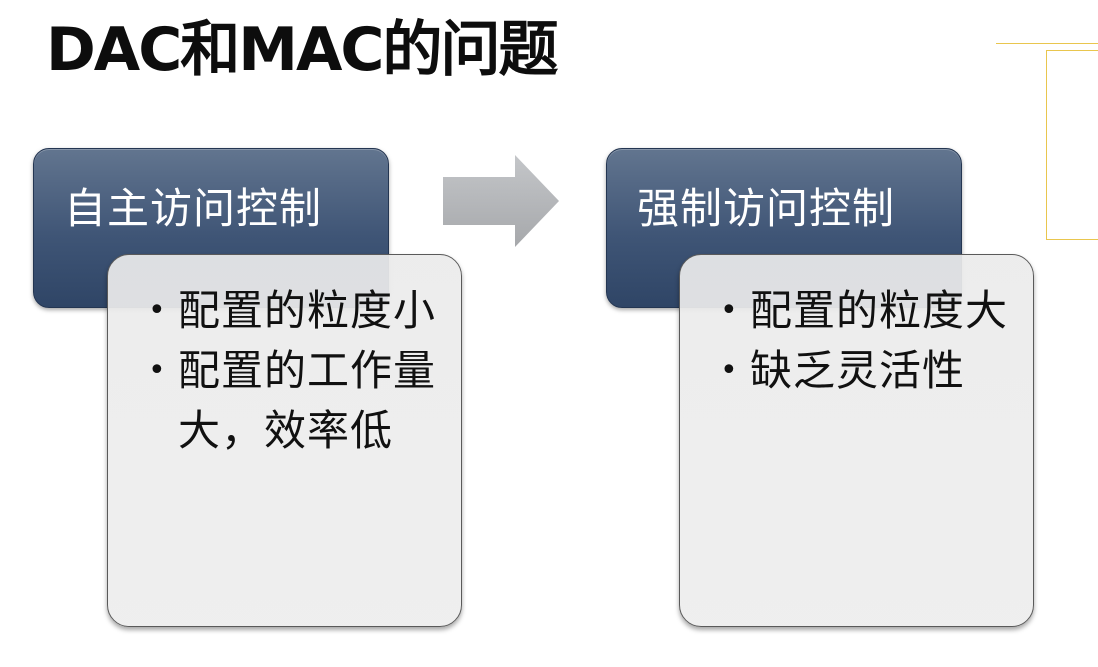 The image size is (1098, 667). What do you see at coordinates (766, 208) in the screenshot?
I see `mac-header-label: 强制访问控制` at bounding box center [766, 208].